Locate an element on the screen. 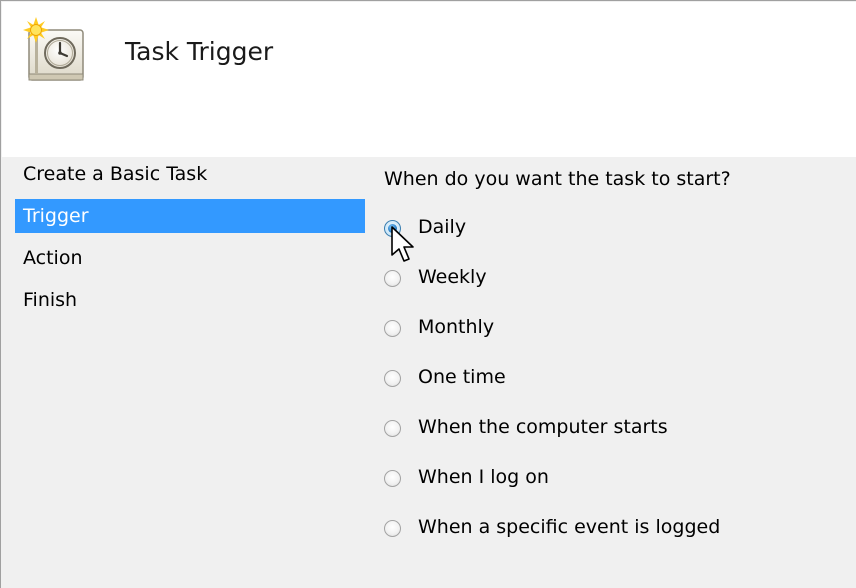 The width and height of the screenshot is (856, 588). daily-radio is located at coordinates (392, 228).